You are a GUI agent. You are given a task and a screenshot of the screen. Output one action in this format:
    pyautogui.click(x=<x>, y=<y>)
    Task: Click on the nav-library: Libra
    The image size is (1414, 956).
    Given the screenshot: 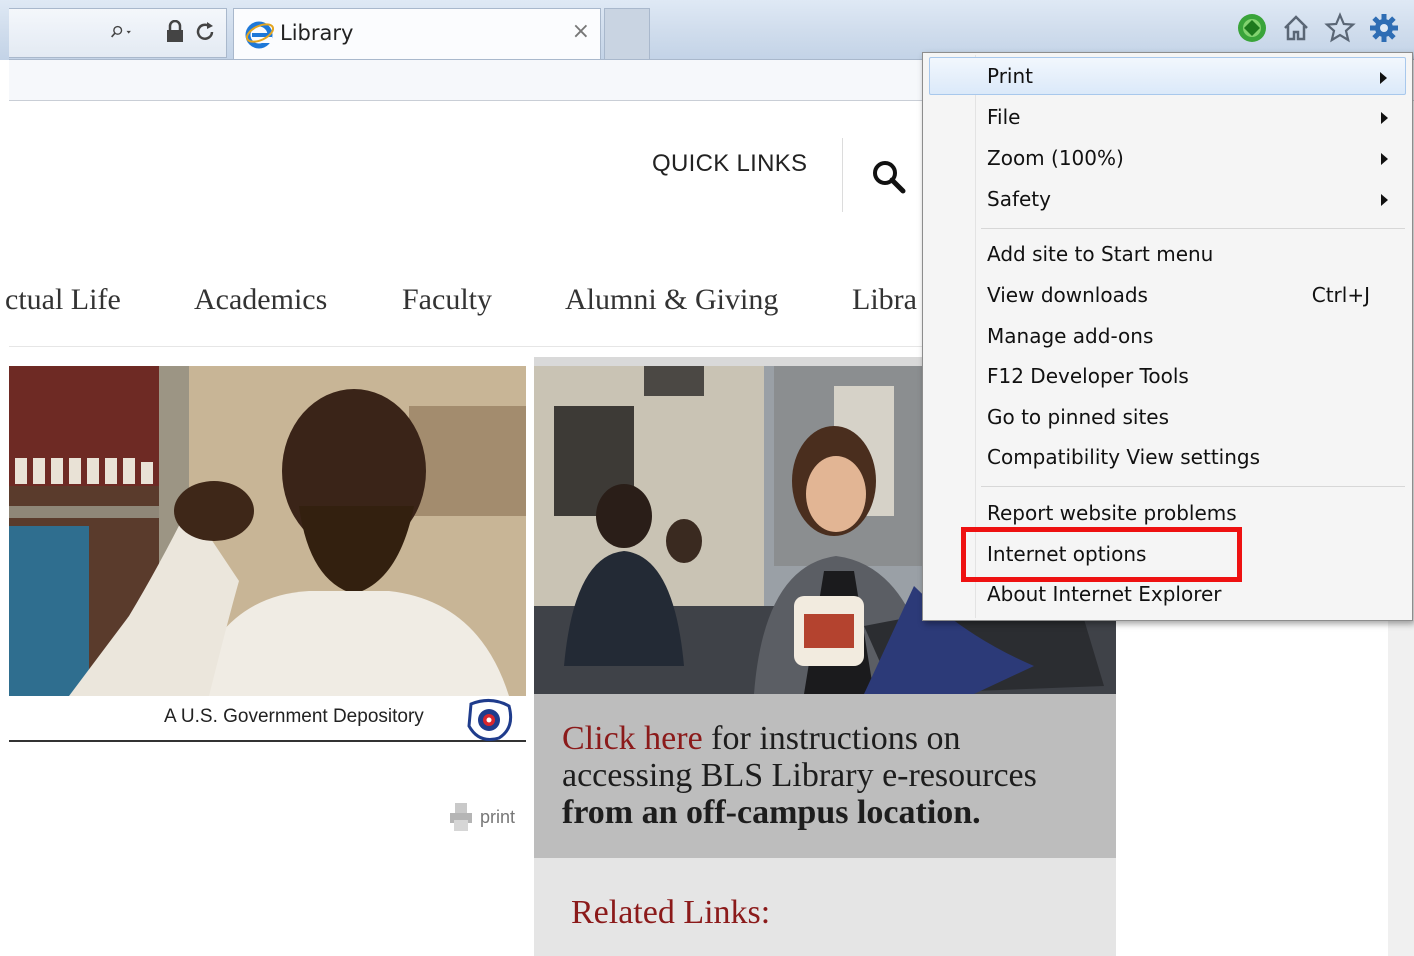 What is the action you would take?
    pyautogui.click(x=884, y=300)
    